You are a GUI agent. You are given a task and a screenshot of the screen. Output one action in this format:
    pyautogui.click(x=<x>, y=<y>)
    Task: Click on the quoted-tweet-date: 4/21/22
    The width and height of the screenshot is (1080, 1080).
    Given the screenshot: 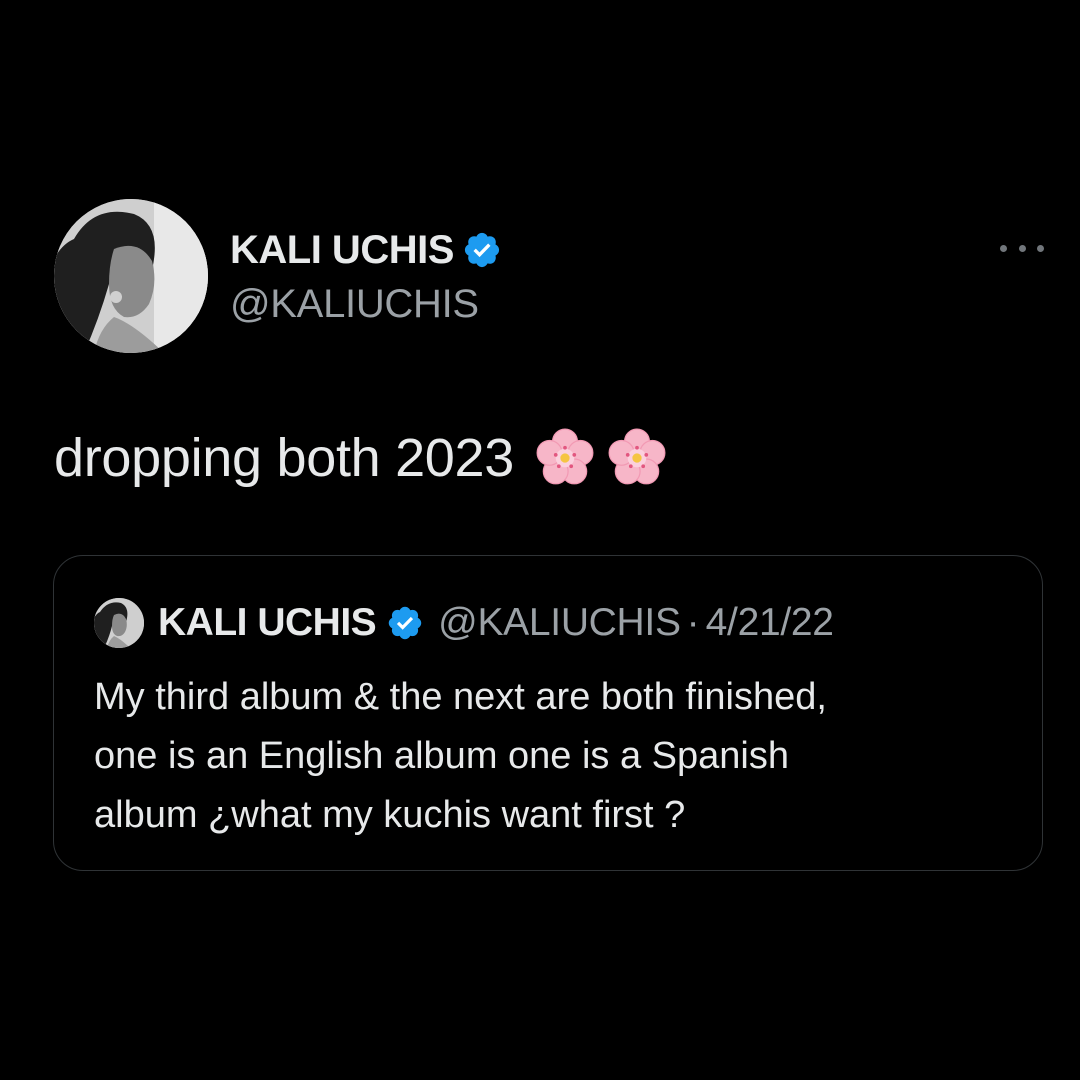 What is the action you would take?
    pyautogui.click(x=770, y=623)
    